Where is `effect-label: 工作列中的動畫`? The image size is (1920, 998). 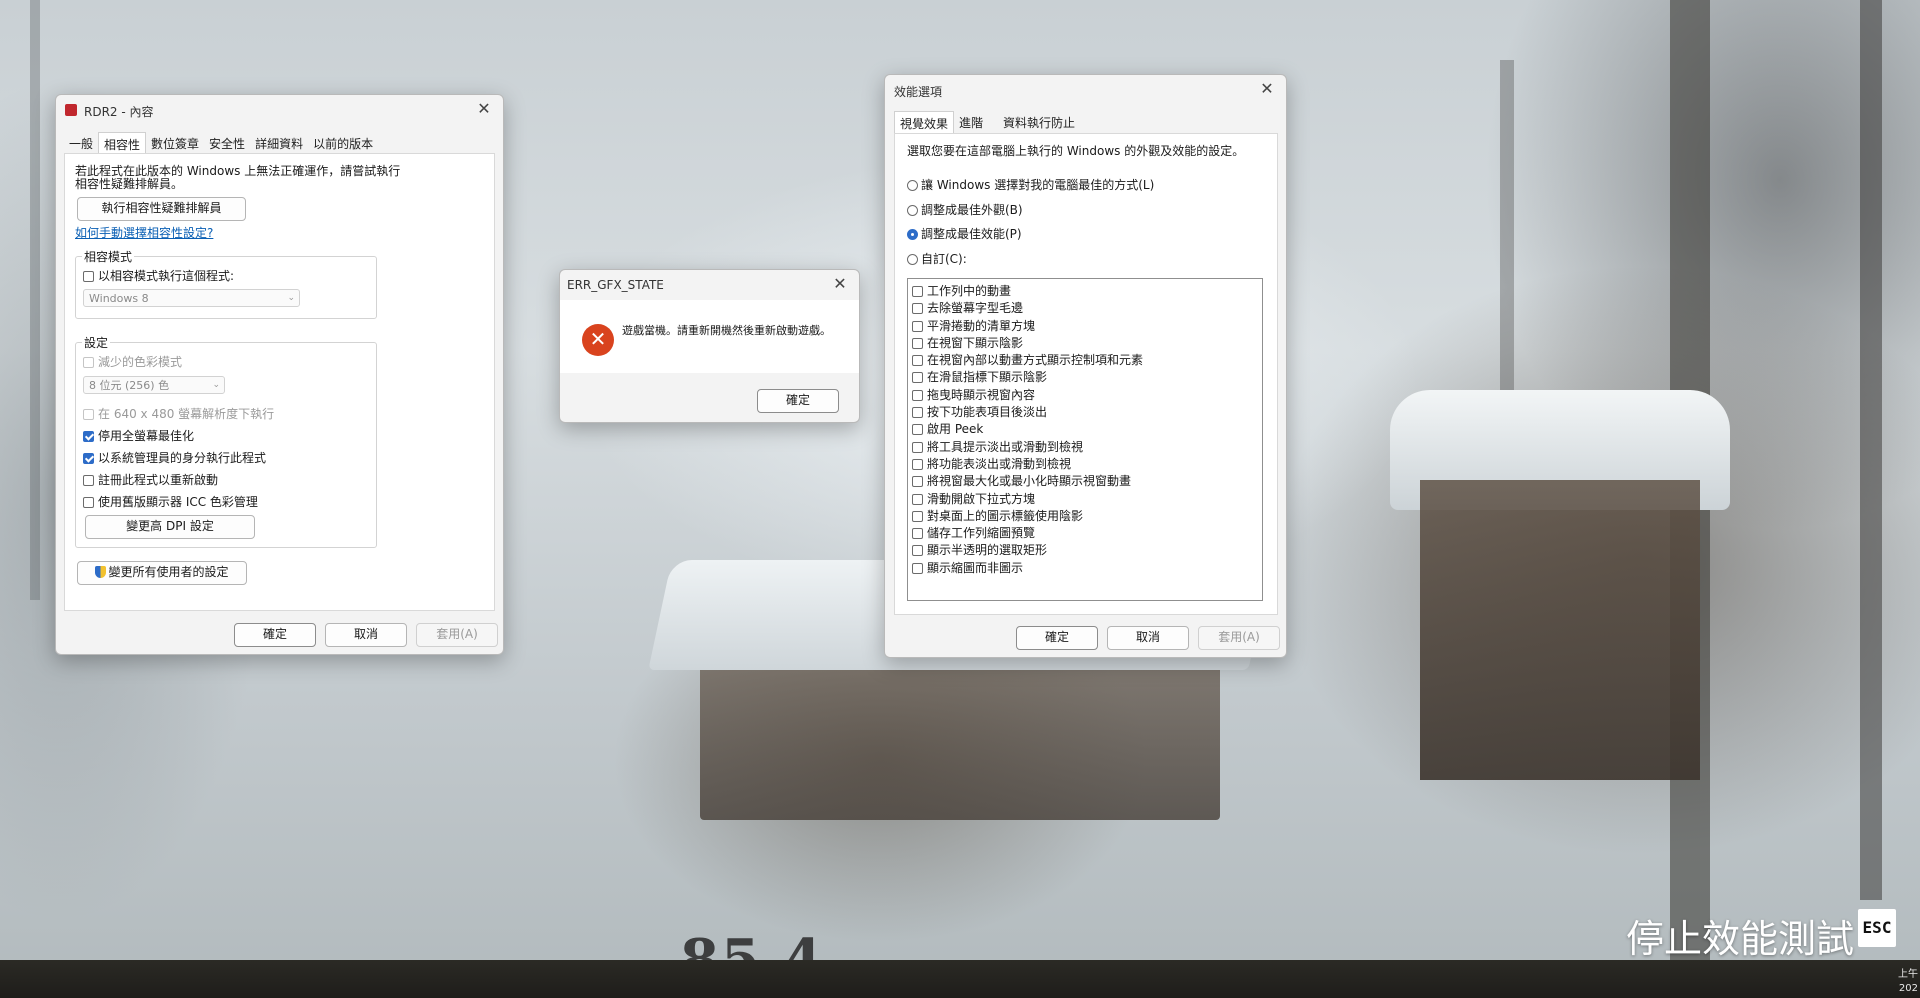
effect-label: 工作列中的動畫 is located at coordinates (969, 291).